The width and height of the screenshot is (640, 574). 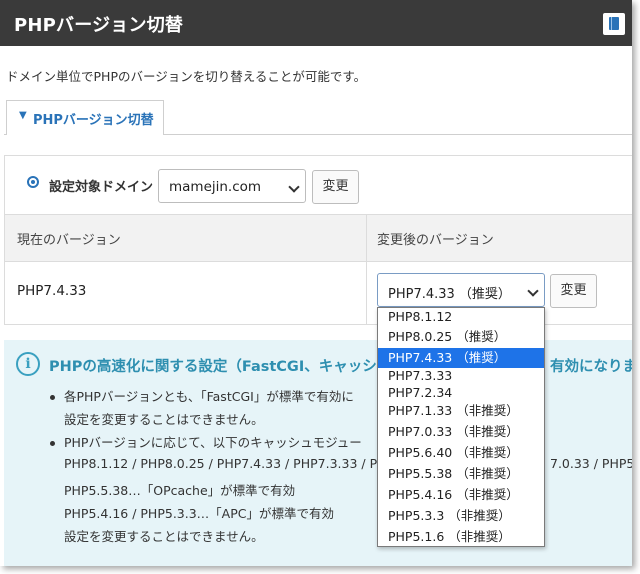 What do you see at coordinates (461, 432) in the screenshot?
I see `version-option: PHP7.0.33 （非推奨）` at bounding box center [461, 432].